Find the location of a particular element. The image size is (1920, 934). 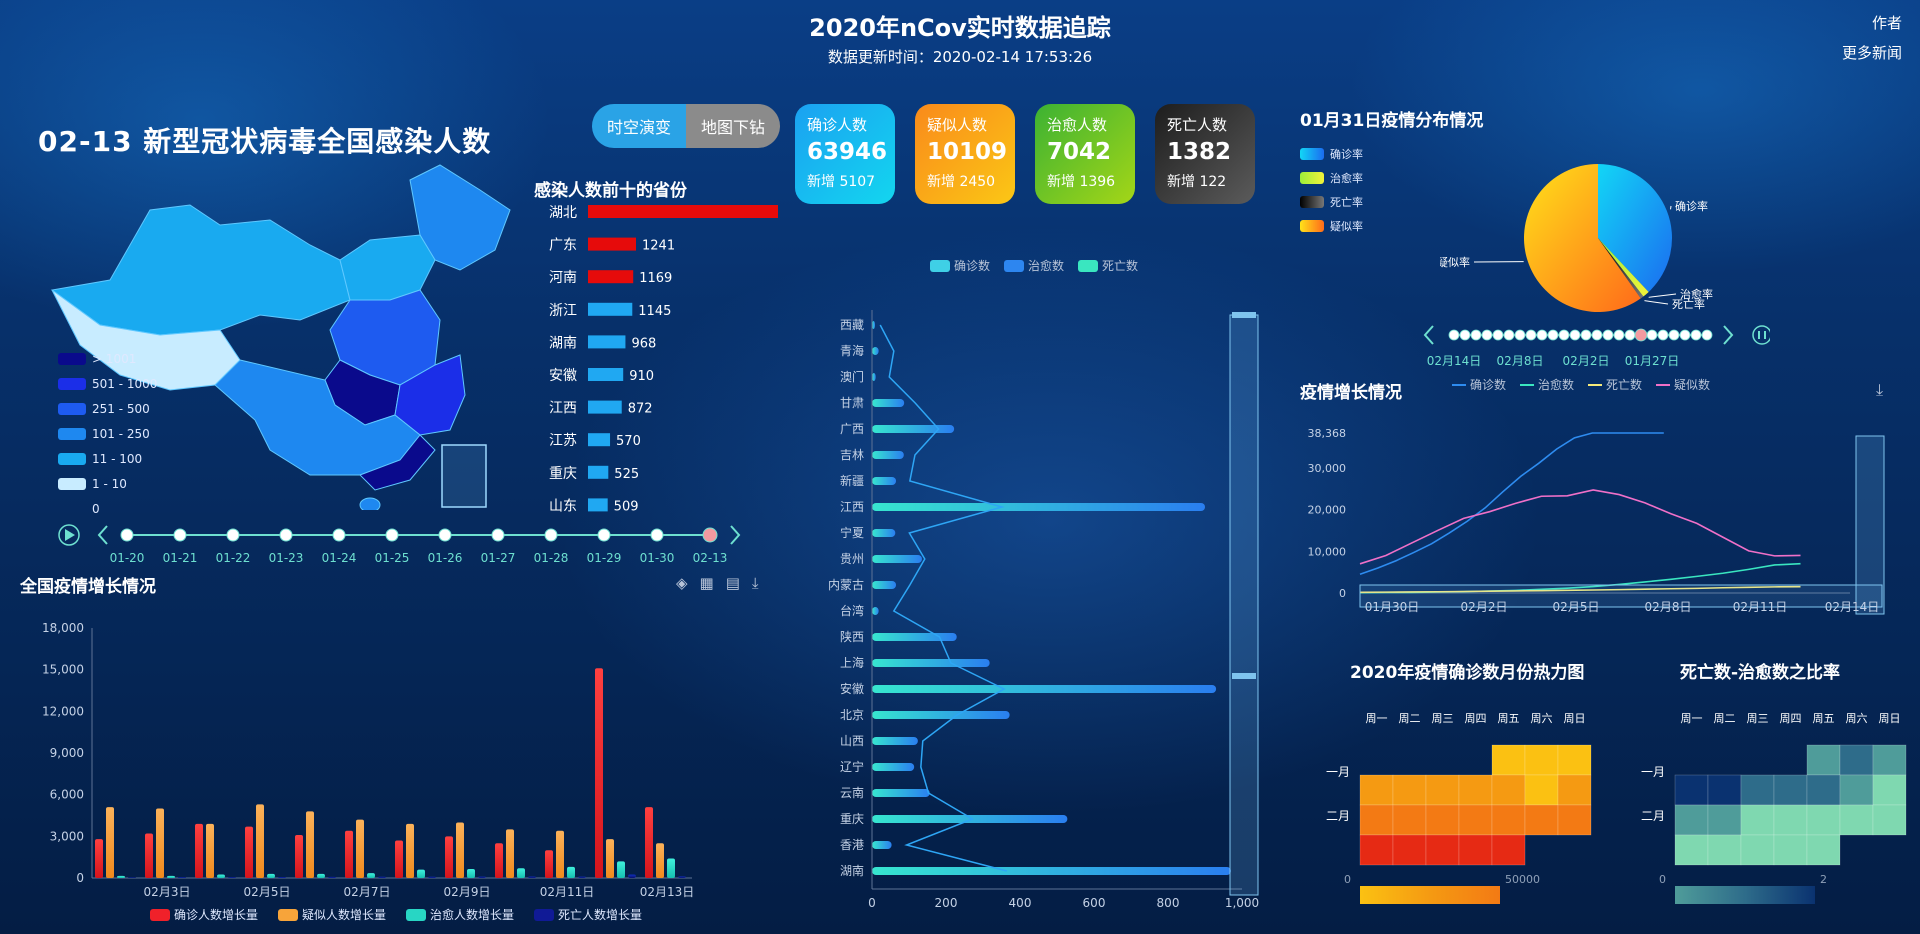

tab-map-drilldown: 地图下钻 is located at coordinates (733, 126).